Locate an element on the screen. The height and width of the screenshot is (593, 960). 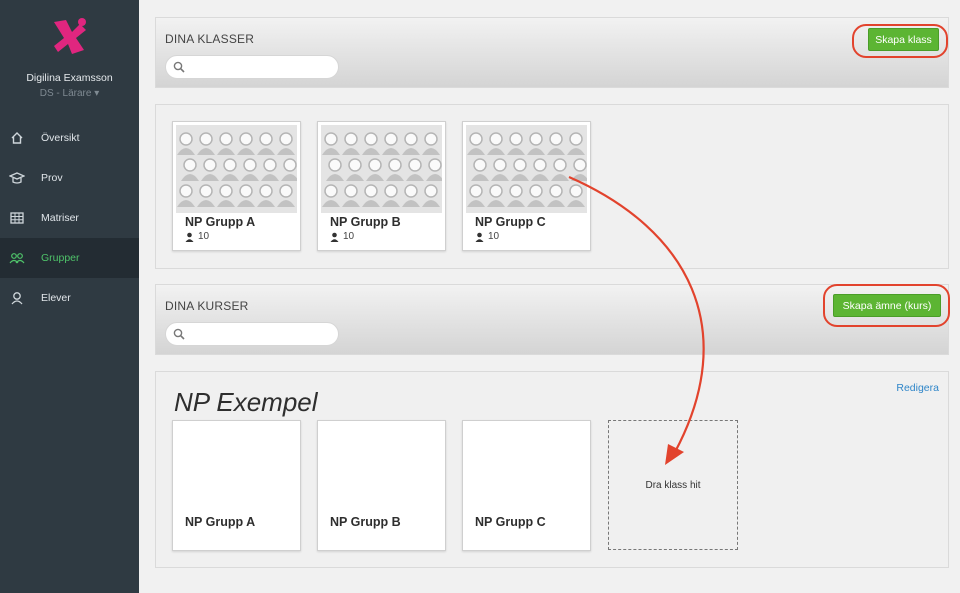
table-icon is located at coordinates (17, 218).